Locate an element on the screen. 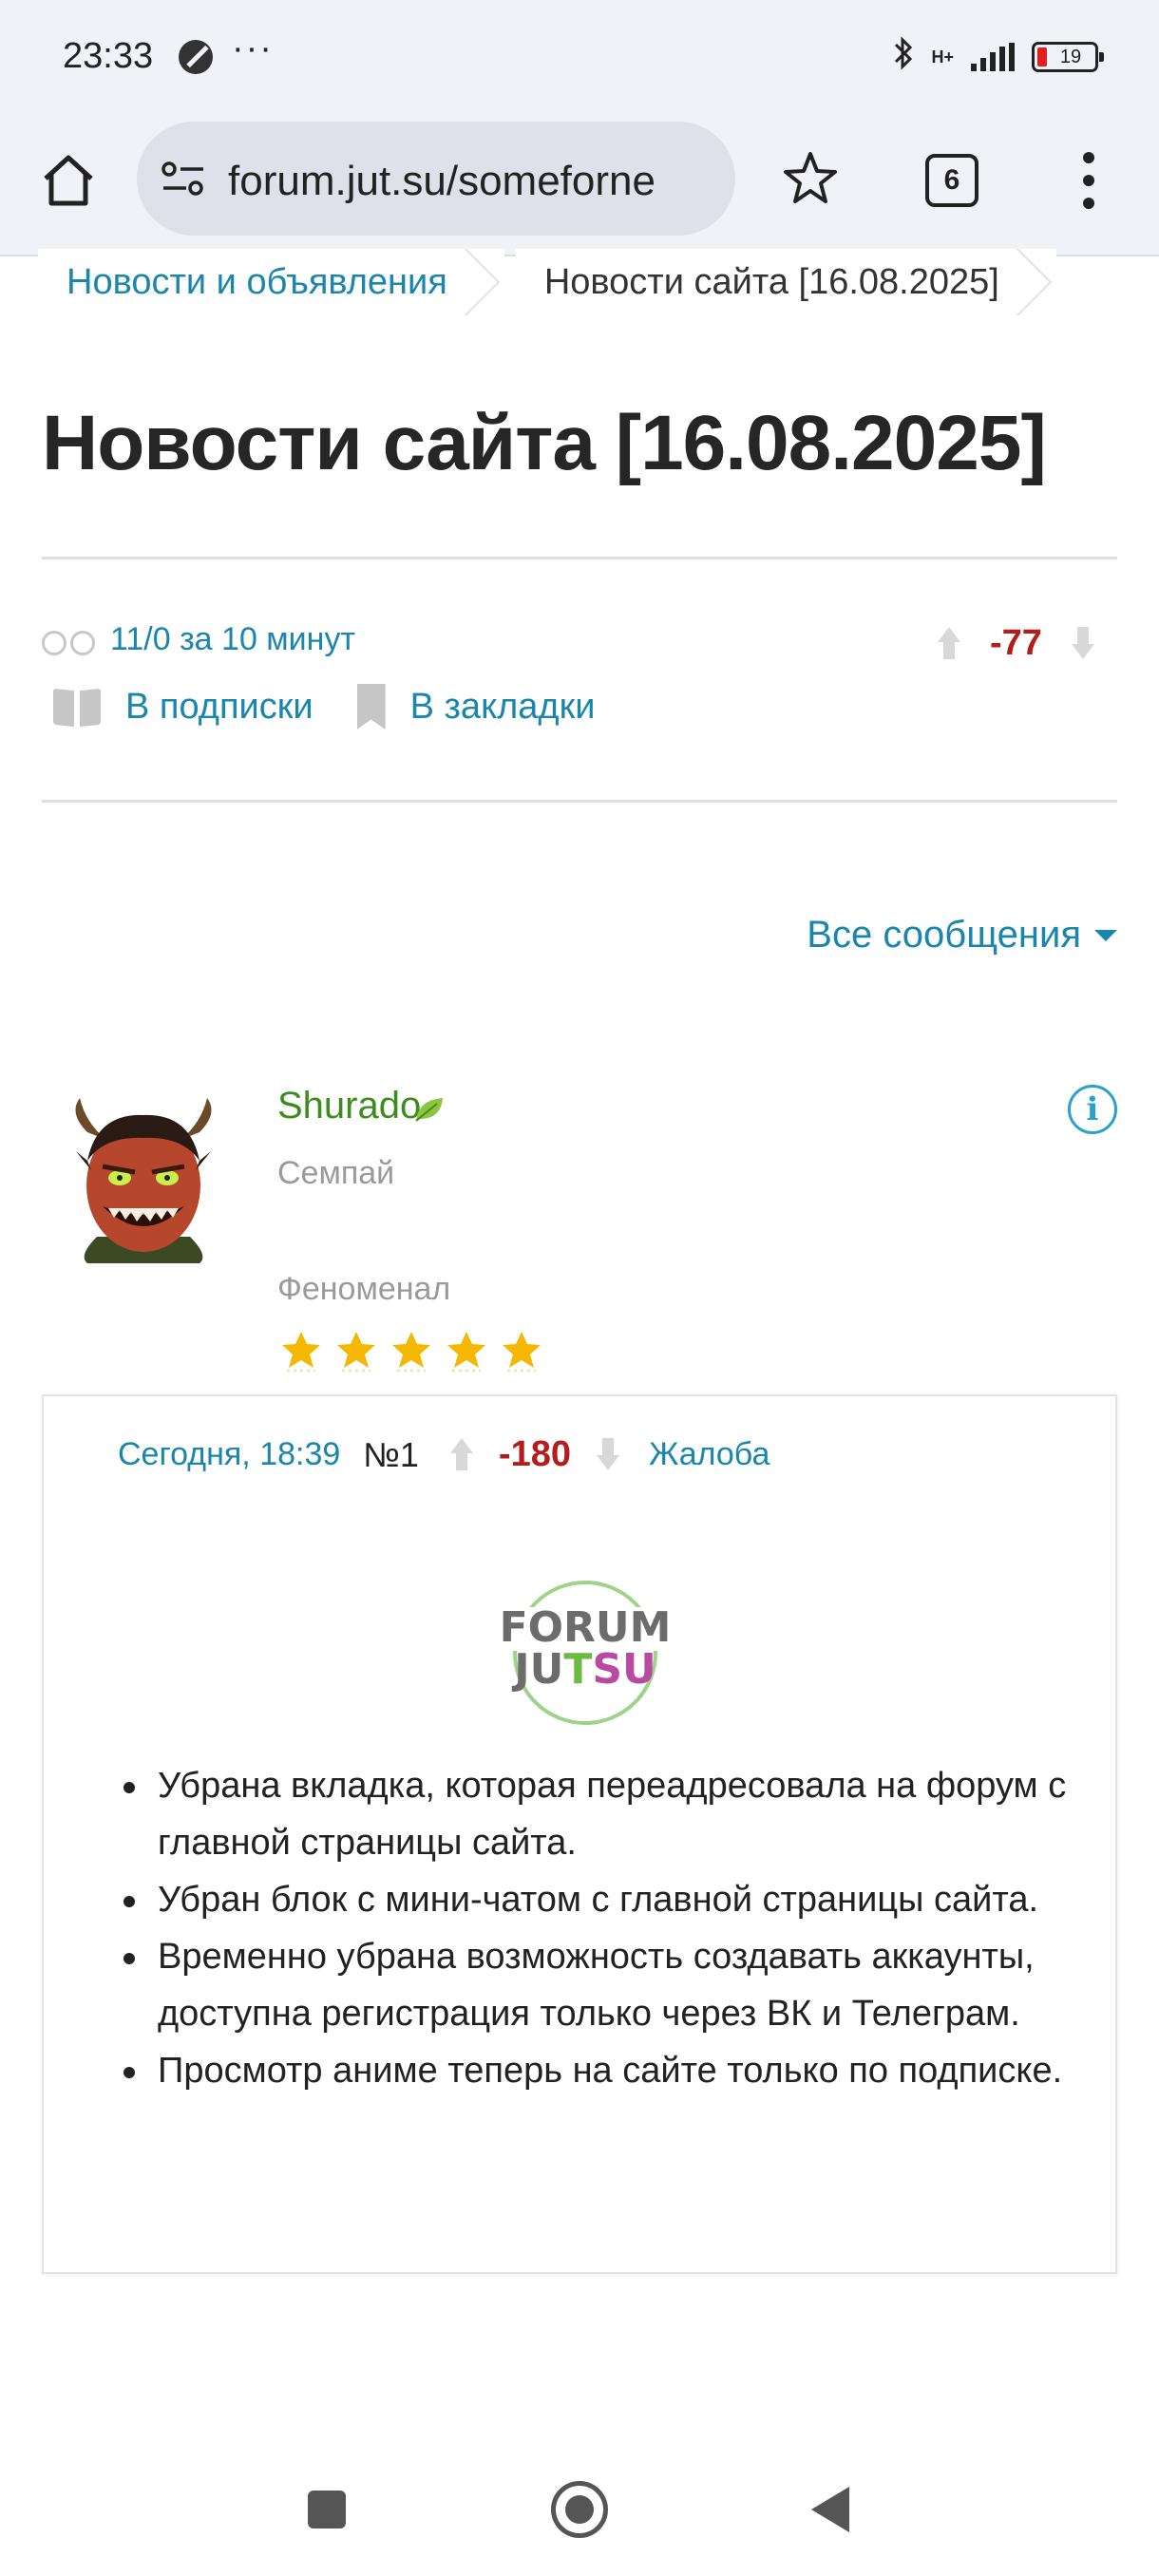 This screenshot has height=2576, width=1159. breadcrumb-label: Новости сайта [16.08.2025] is located at coordinates (771, 281).